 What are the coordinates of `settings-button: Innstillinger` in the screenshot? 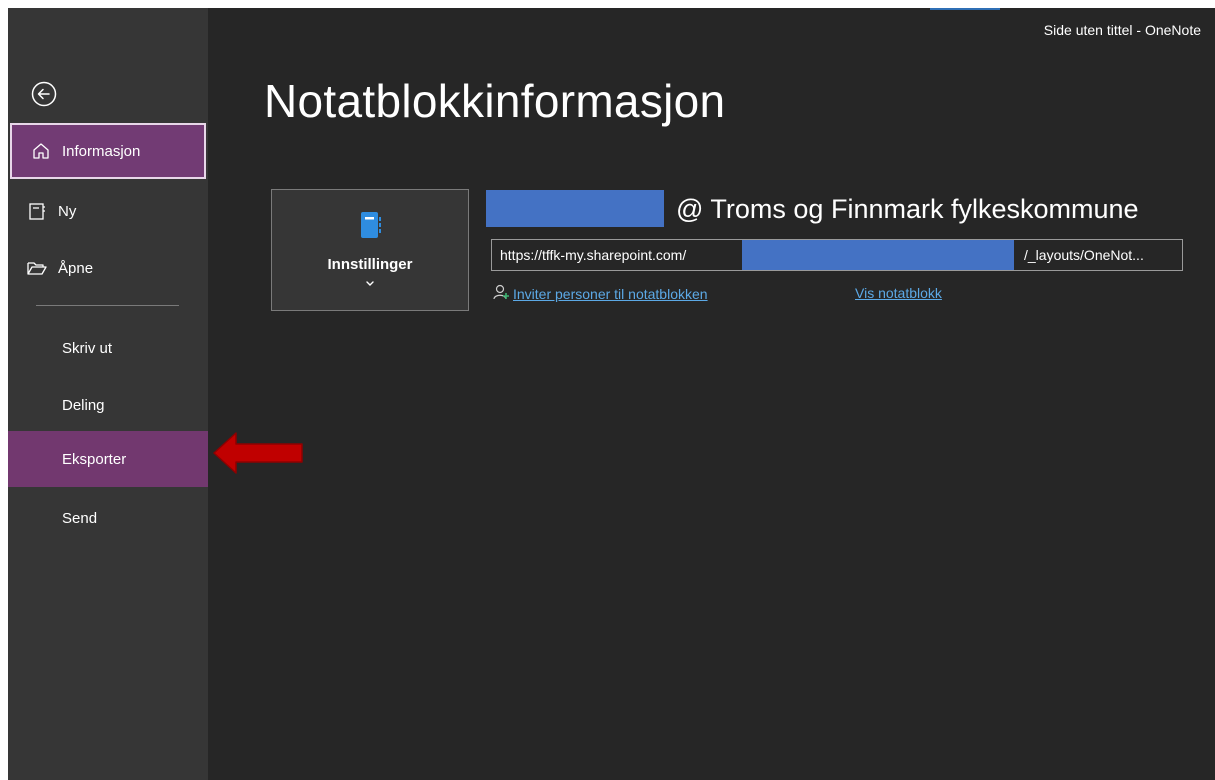 It's located at (370, 250).